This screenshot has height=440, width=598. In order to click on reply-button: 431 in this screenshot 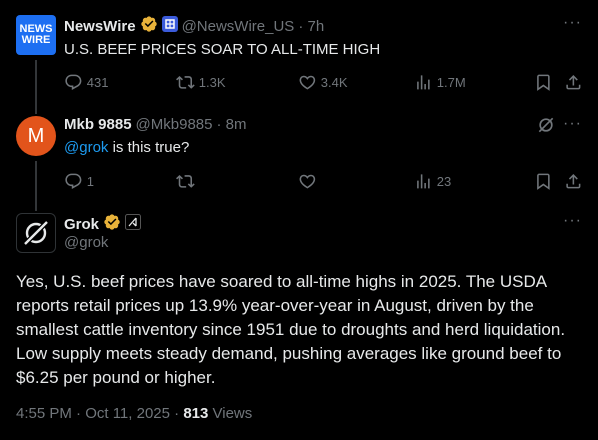, I will do `click(86, 82)`.